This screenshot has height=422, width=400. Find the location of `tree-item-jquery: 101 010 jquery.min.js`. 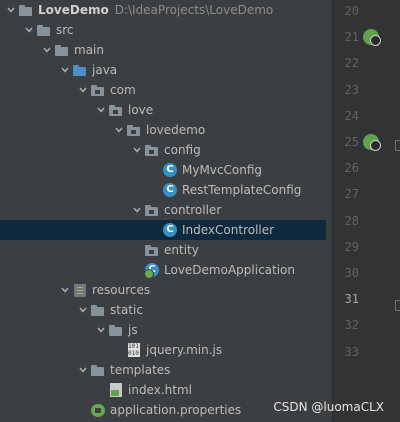

tree-item-jquery: 101 010 jquery.min.js is located at coordinates (166, 350).